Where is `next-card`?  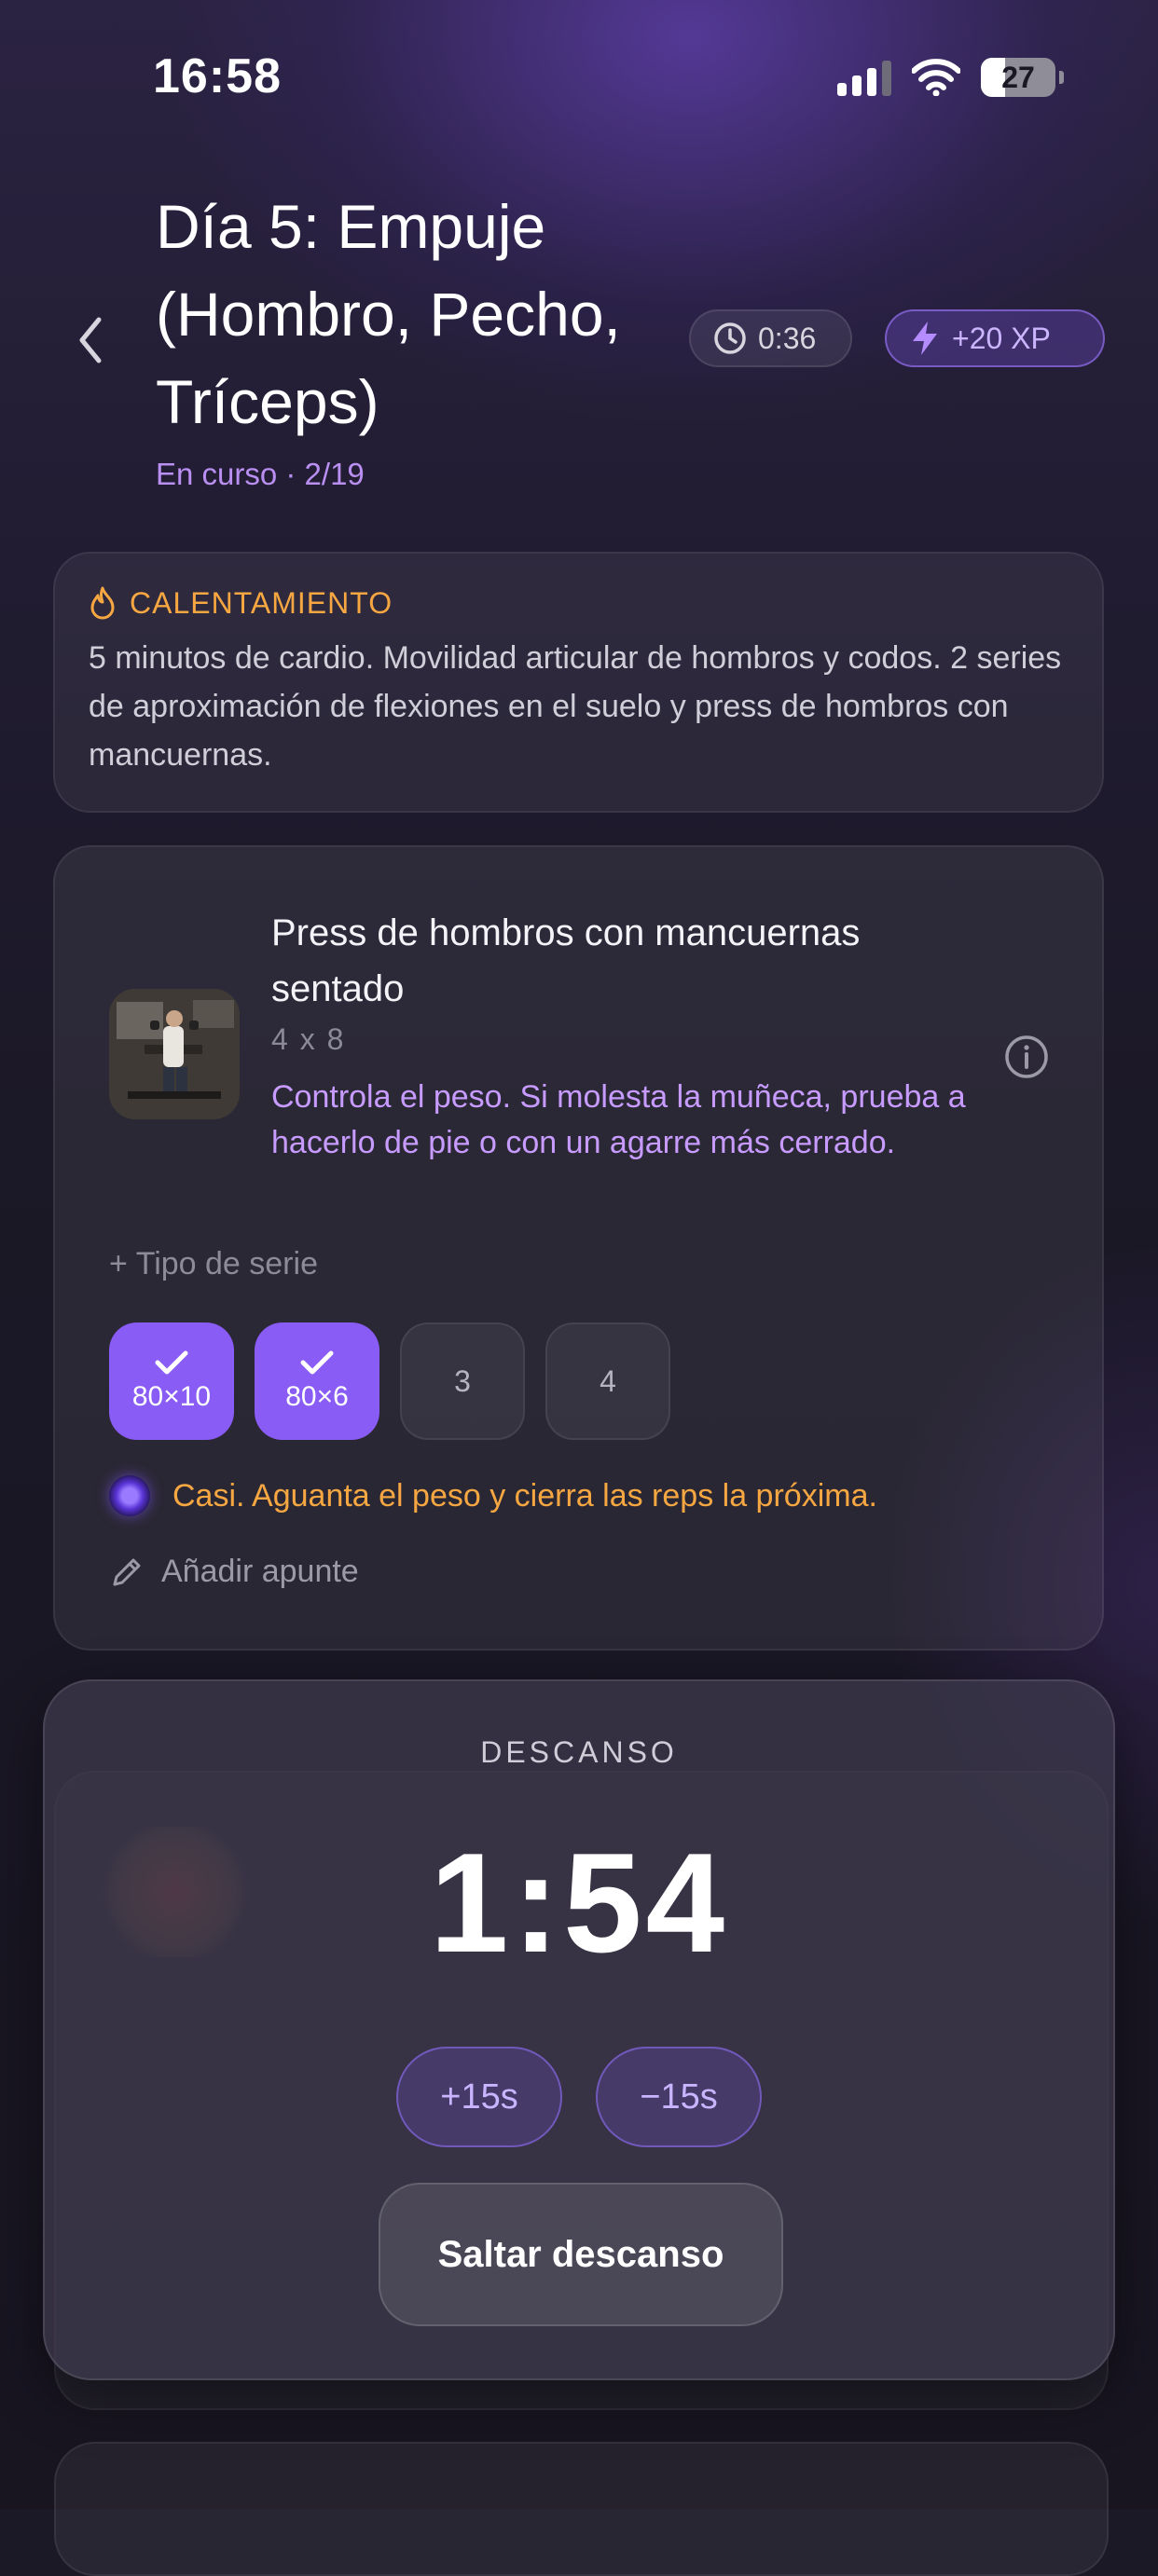
next-card is located at coordinates (581, 2509).